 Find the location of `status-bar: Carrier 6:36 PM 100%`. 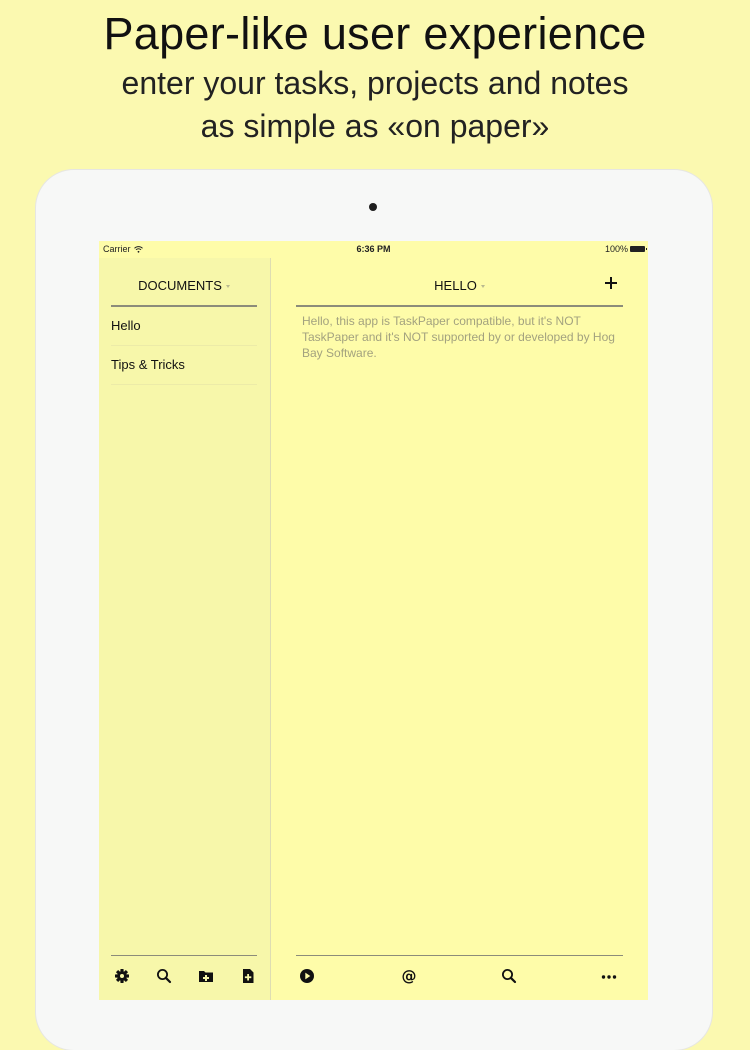

status-bar: Carrier 6:36 PM 100% is located at coordinates (373, 249).